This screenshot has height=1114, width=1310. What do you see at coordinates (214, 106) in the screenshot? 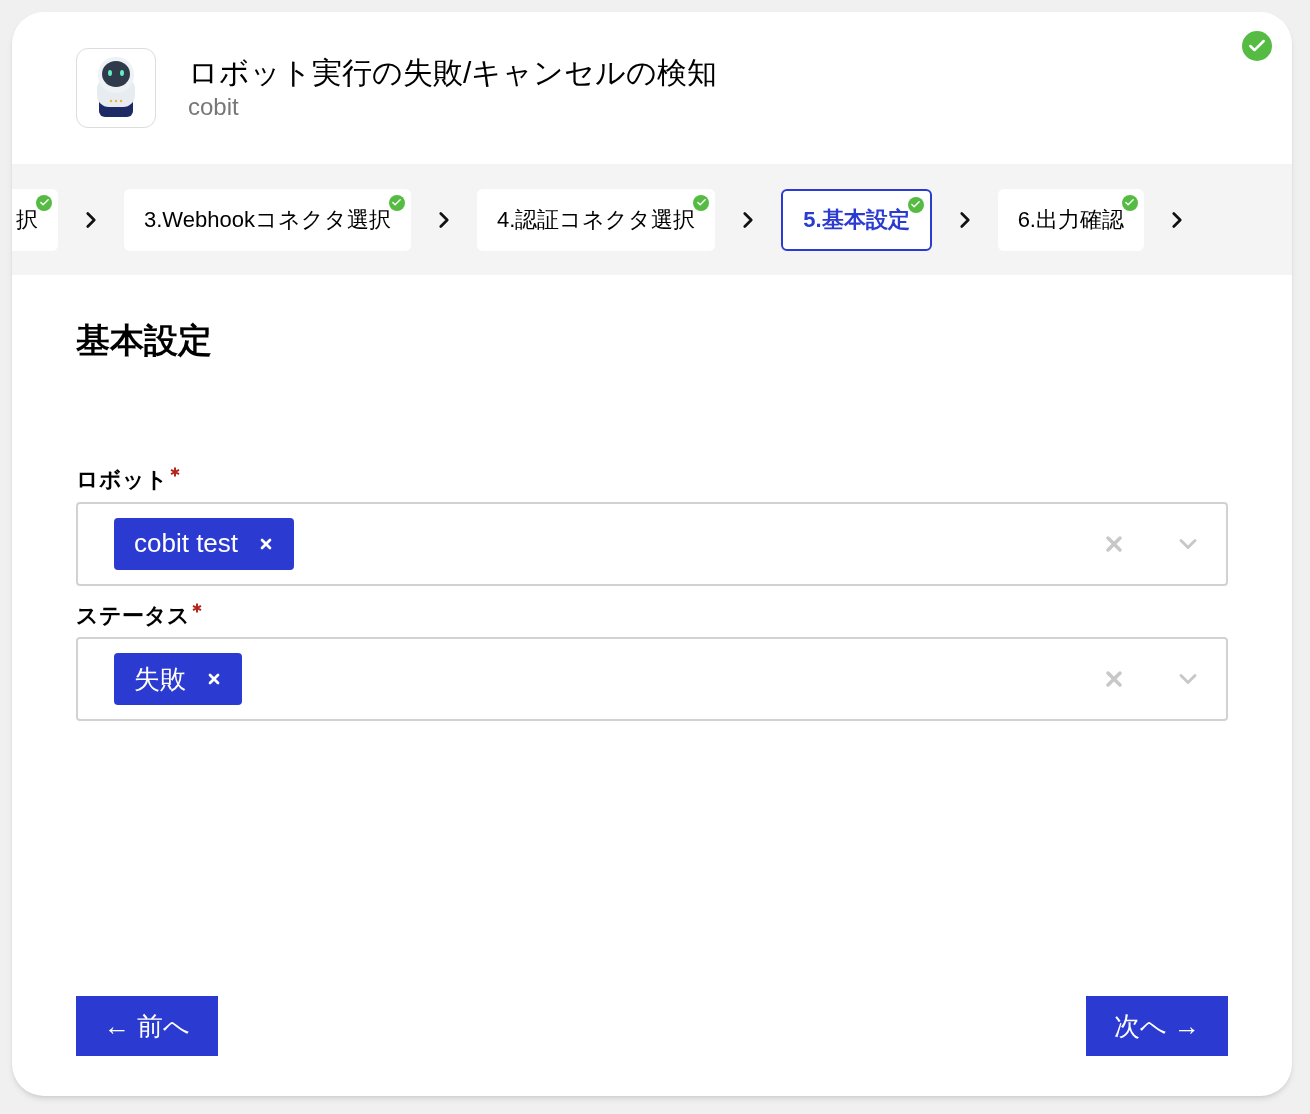
I see `flow-subtitle: cobit` at bounding box center [214, 106].